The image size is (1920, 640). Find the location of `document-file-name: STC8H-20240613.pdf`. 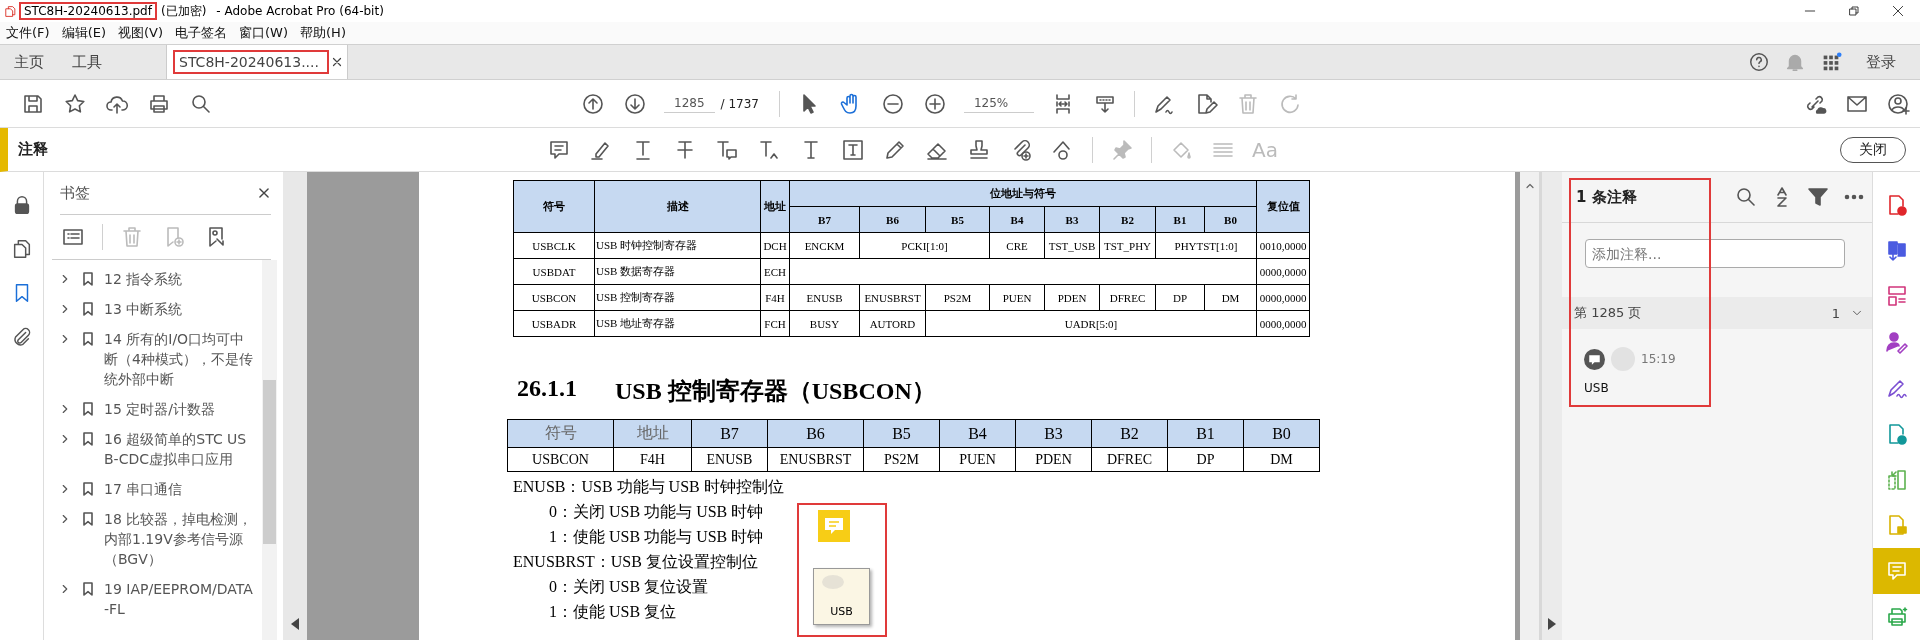

document-file-name: STC8H-20240613.pdf is located at coordinates (88, 11).